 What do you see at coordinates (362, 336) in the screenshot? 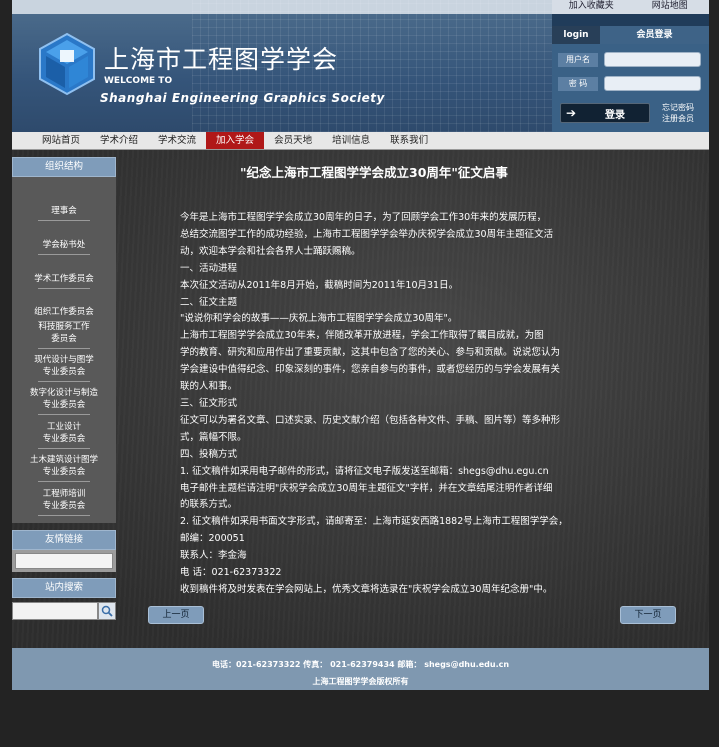
I see `article-line: 上海市工程图学学会成立30年来，伴随改革开放进程，学会工作取得了瞩目成就，为图` at bounding box center [362, 336].